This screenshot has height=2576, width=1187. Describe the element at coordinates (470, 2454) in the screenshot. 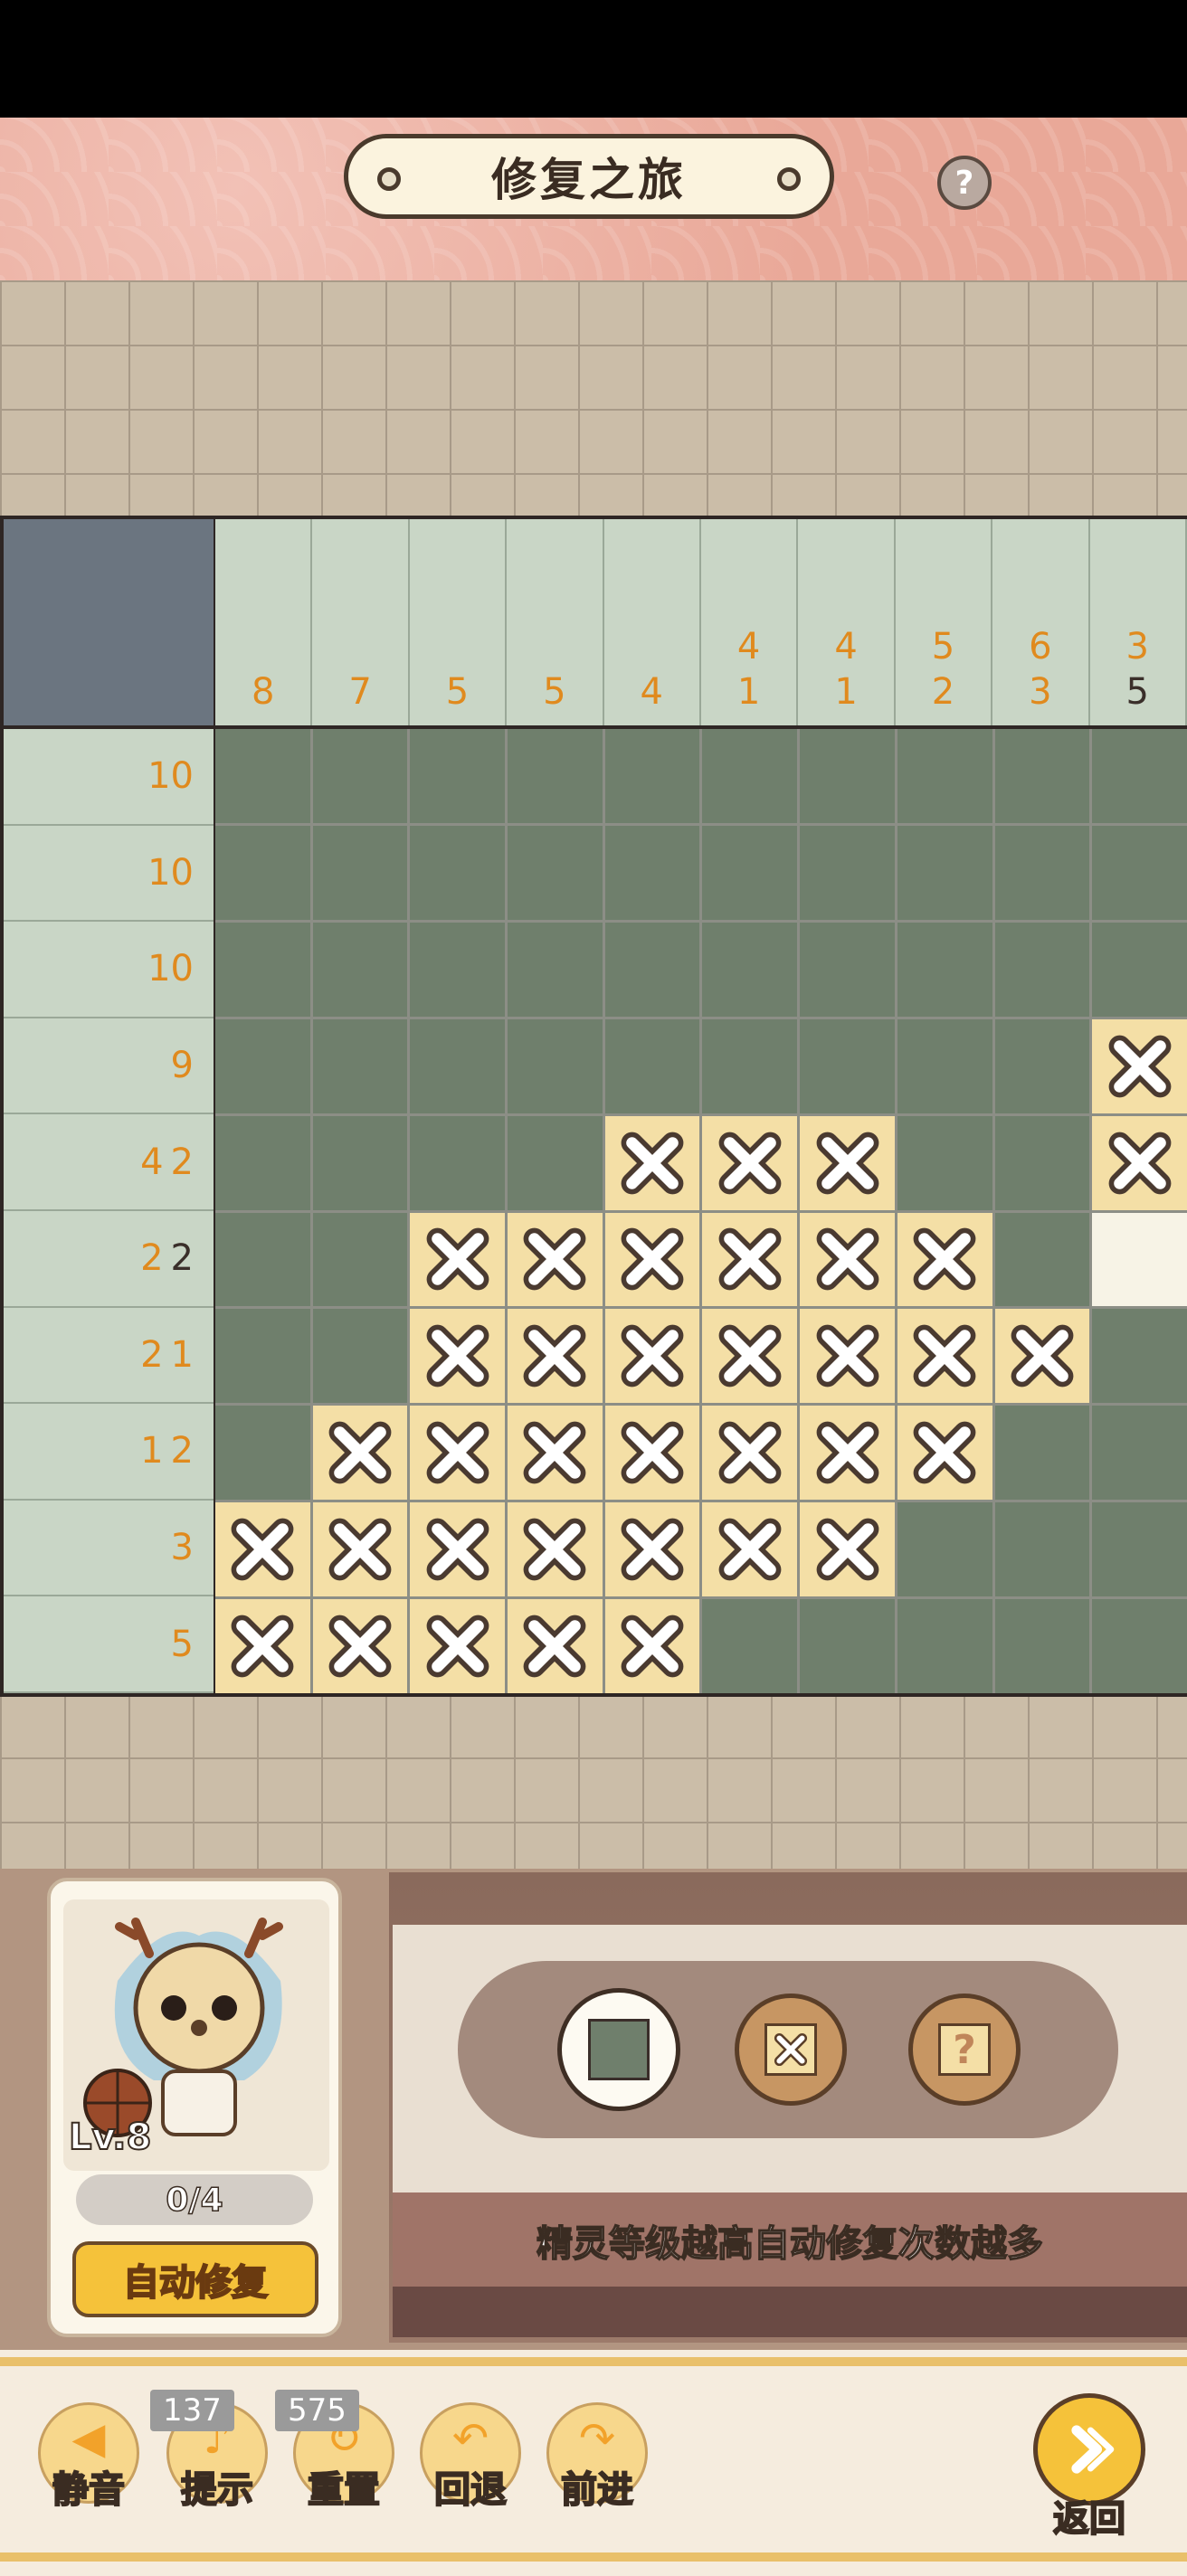

I see `undo-button: ↶ 回退` at that location.